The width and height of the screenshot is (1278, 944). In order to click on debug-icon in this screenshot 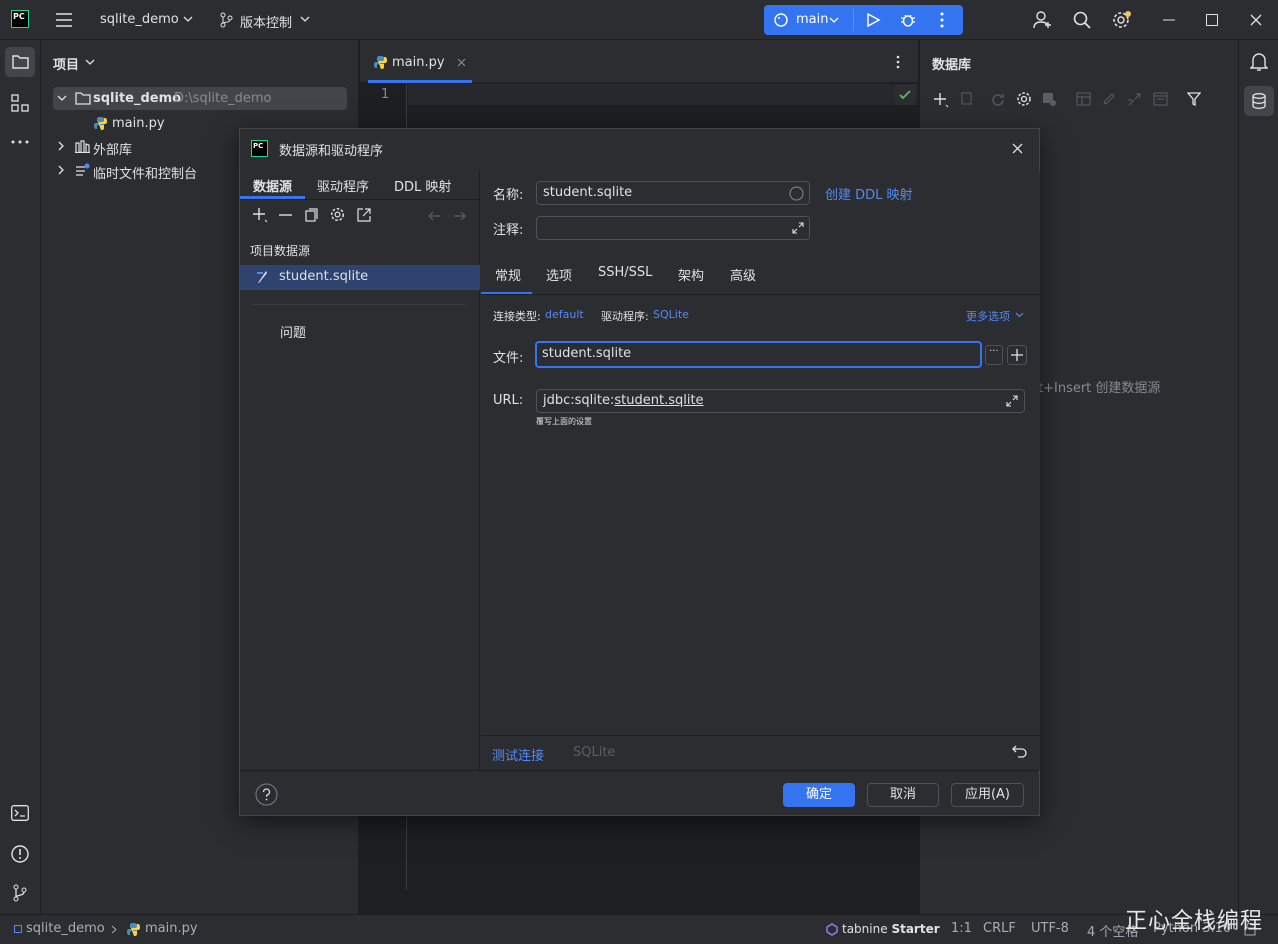, I will do `click(908, 20)`.